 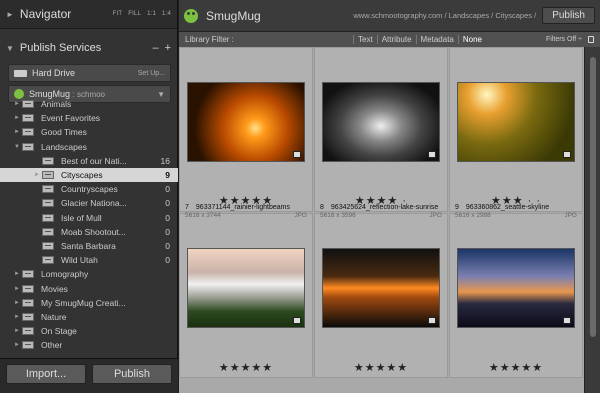 I want to click on collection-item: Wild Utah 0, so click(x=89, y=260).